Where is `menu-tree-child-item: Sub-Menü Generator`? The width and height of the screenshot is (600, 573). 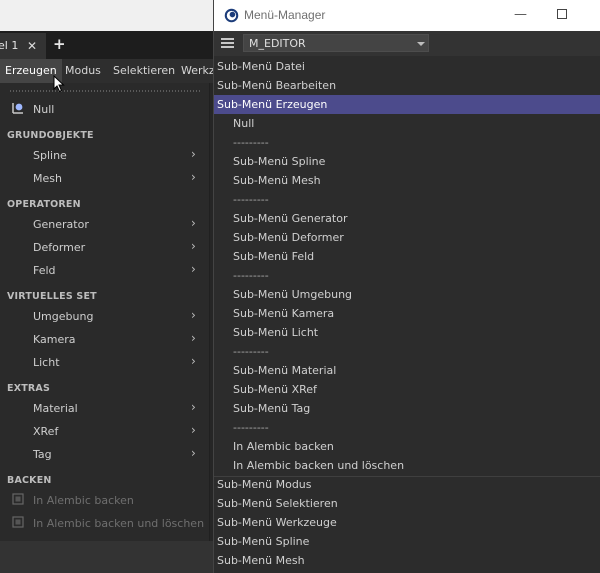 menu-tree-child-item: Sub-Menü Generator is located at coordinates (407, 218).